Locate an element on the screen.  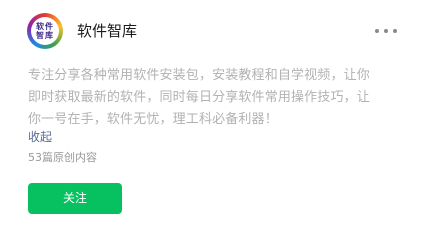
avatar-logo-text-bottom: 智库 is located at coordinates (45, 35).